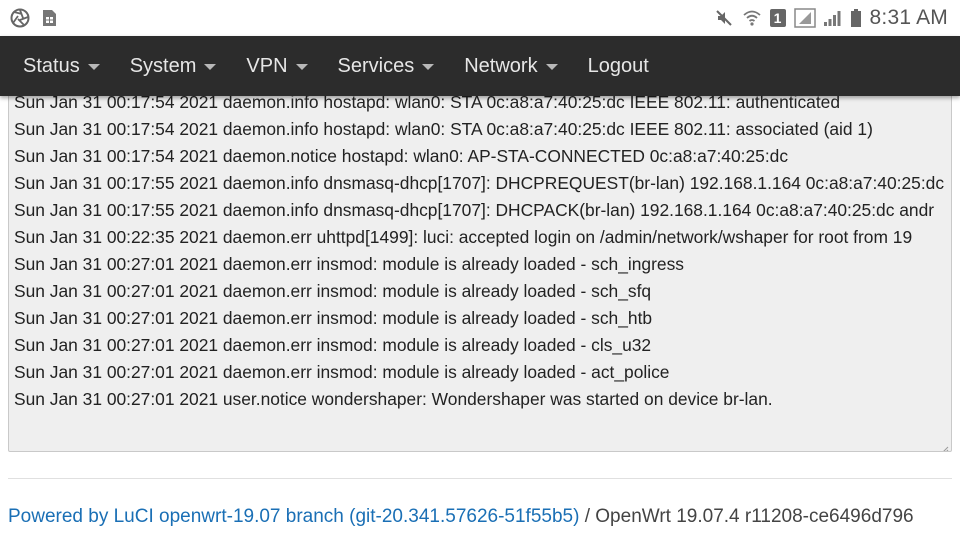  Describe the element at coordinates (50, 18) in the screenshot. I see `sim-card-icon` at that location.